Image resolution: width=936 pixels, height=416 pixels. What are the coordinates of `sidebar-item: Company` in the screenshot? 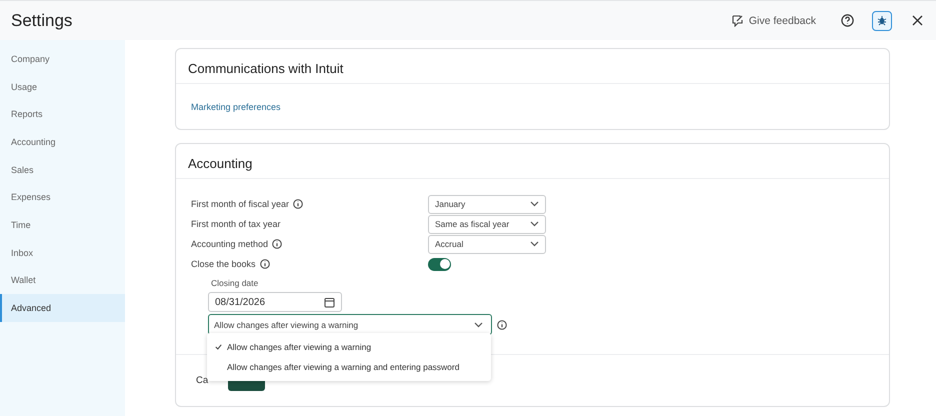 It's located at (62, 59).